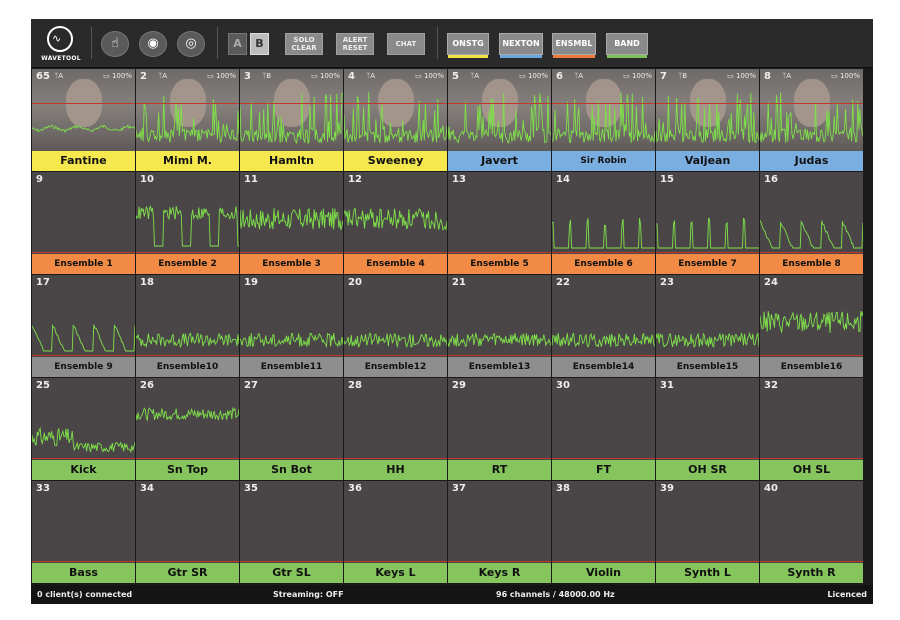  I want to click on channel-label: Ensemble13, so click(499, 367).